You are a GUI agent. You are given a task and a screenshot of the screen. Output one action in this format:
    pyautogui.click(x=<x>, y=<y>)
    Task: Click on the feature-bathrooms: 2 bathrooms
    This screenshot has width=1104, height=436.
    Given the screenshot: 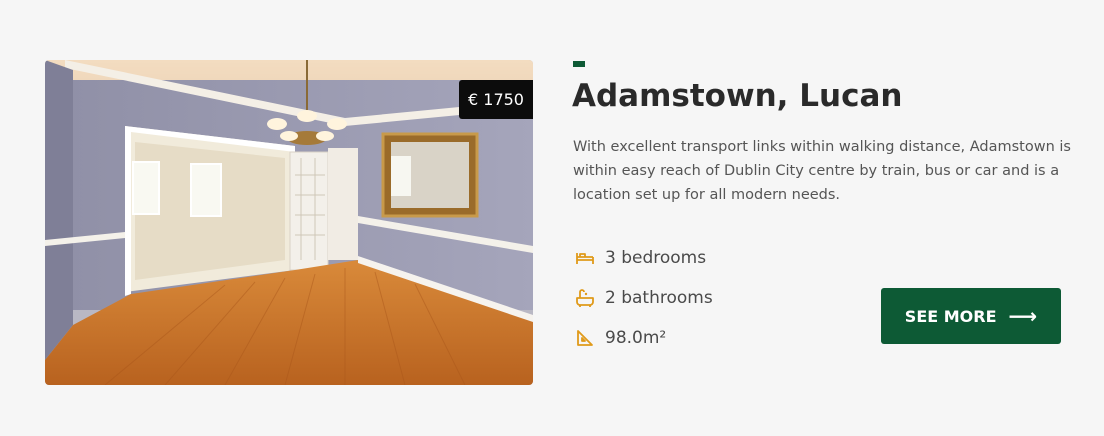 What is the action you would take?
    pyautogui.click(x=643, y=298)
    